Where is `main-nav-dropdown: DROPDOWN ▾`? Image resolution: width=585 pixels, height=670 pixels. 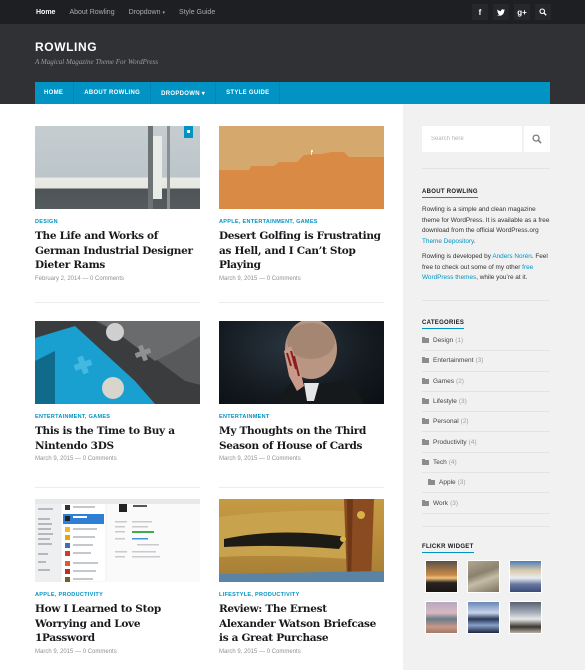
main-nav-dropdown: DROPDOWN ▾ is located at coordinates (184, 93).